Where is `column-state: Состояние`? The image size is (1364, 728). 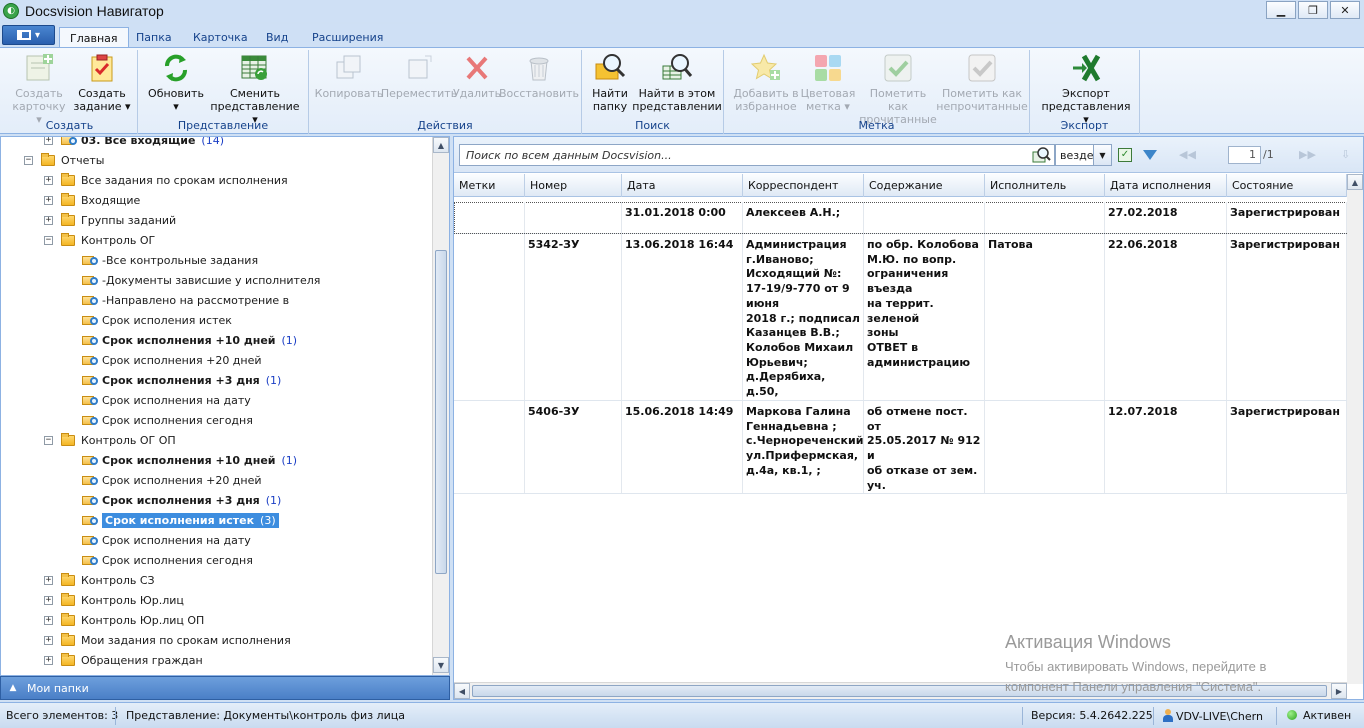
column-state: Состояние is located at coordinates (1287, 185).